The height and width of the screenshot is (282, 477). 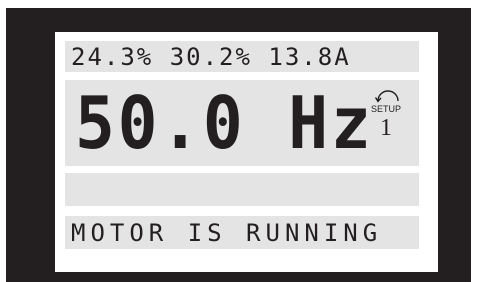 What do you see at coordinates (386, 128) in the screenshot?
I see `setup-number: 1` at bounding box center [386, 128].